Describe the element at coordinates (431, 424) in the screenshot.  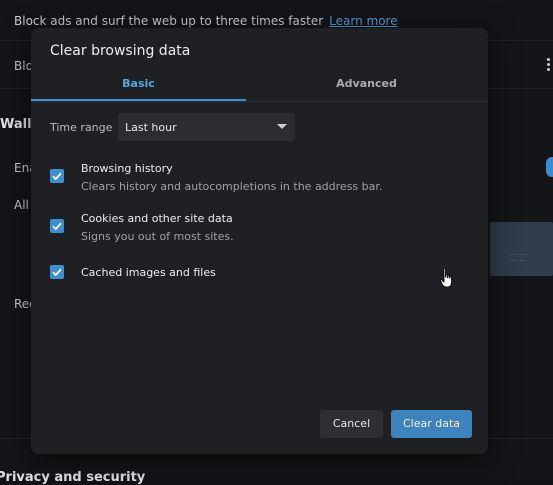
I see `clear-data-button: Clear data` at that location.